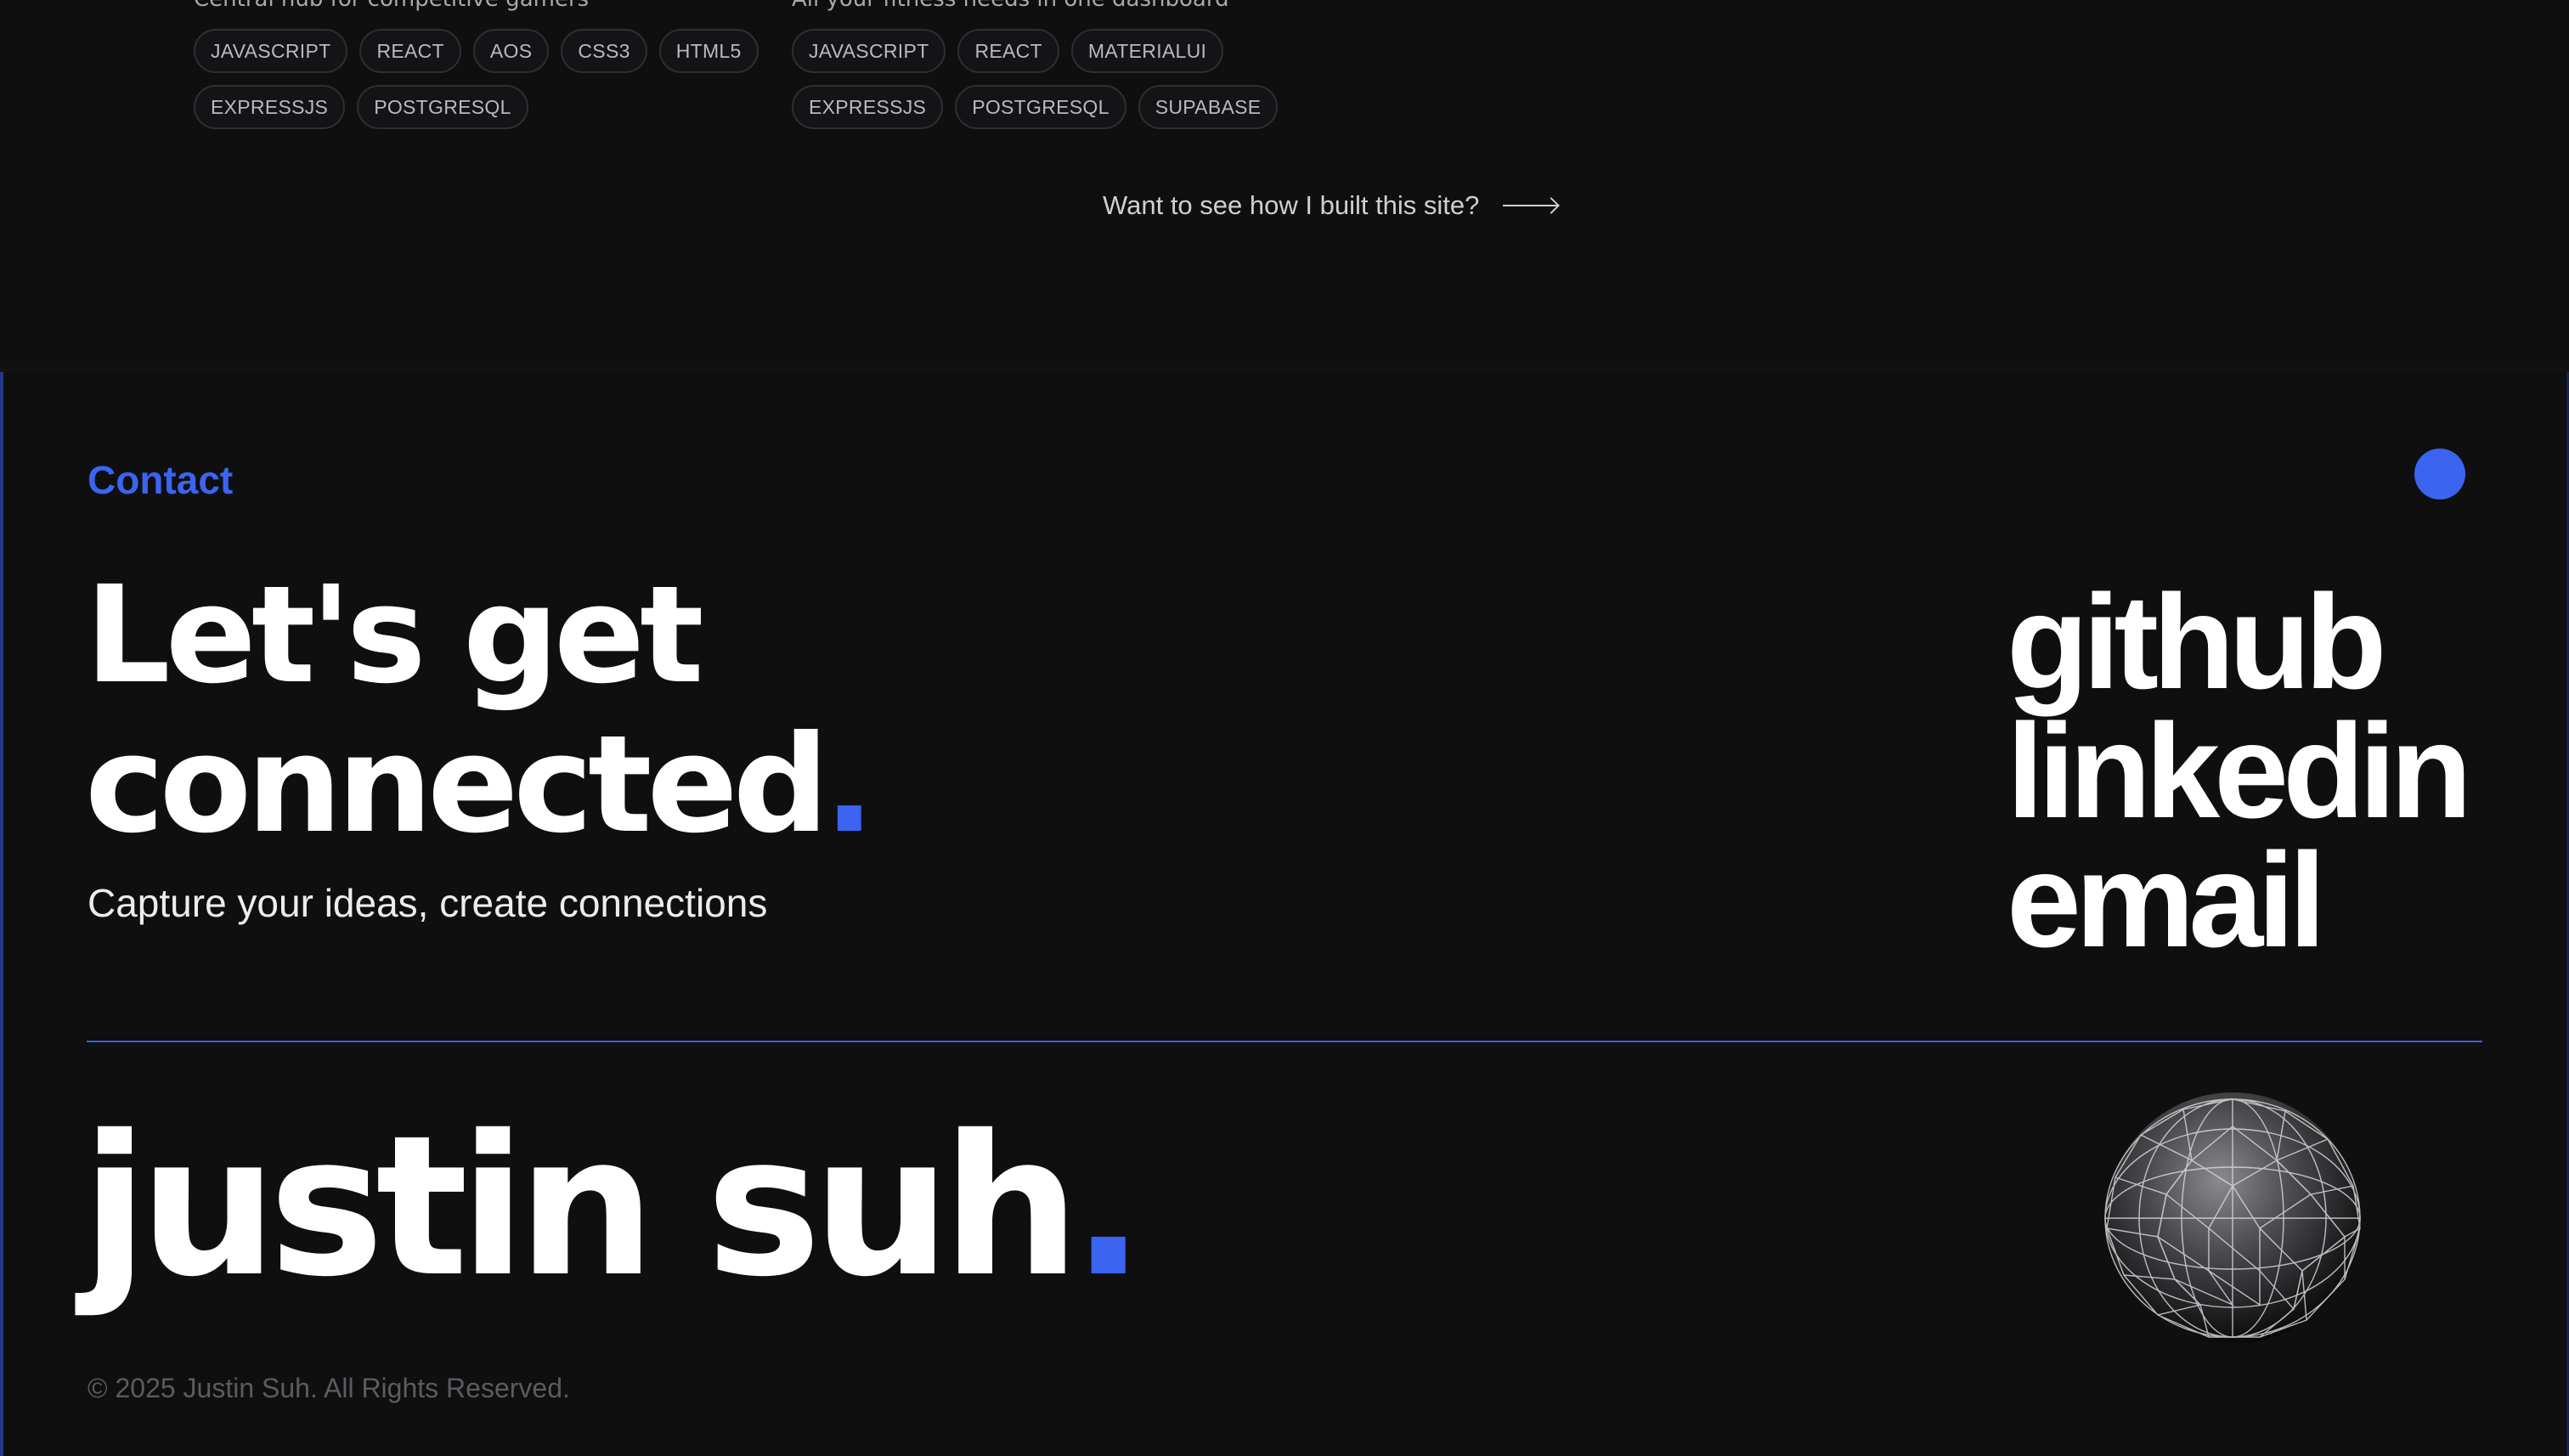 This screenshot has height=1456, width=2569. Describe the element at coordinates (604, 51) in the screenshot. I see `tag: CSS3` at that location.